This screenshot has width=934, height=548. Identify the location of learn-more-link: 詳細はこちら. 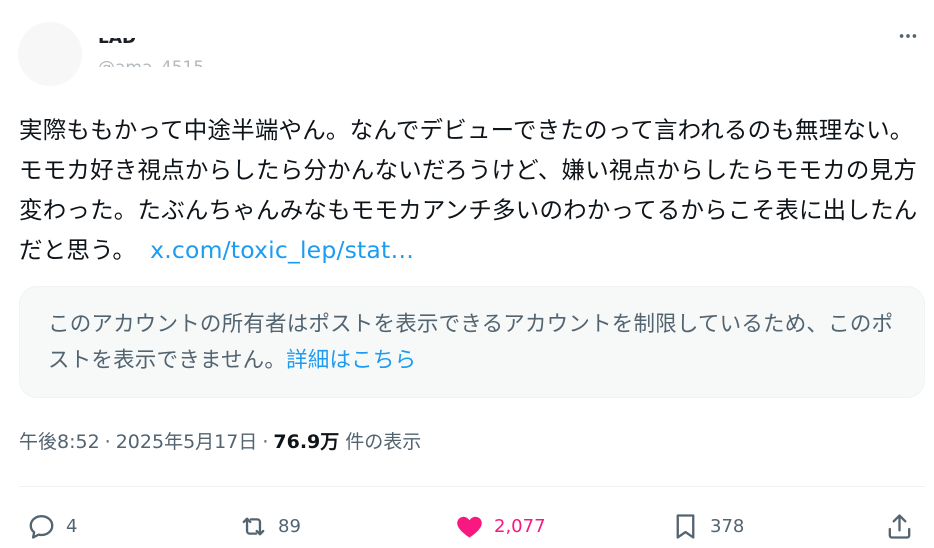
(351, 360).